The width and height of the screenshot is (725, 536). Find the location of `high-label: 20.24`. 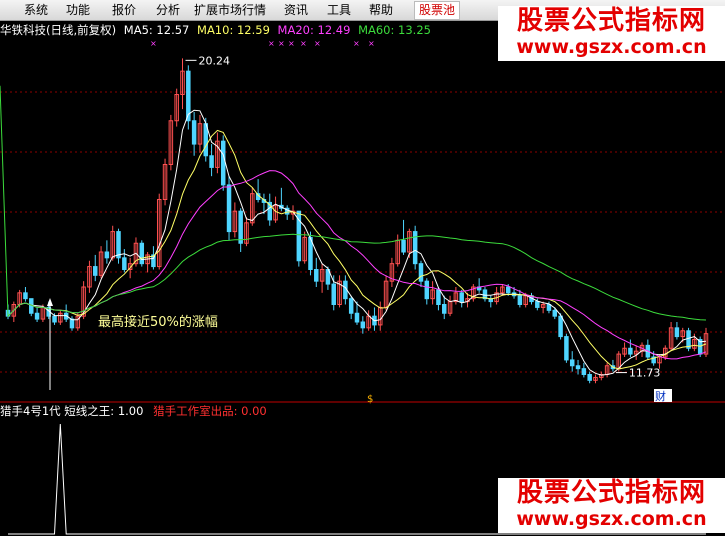

high-label: 20.24 is located at coordinates (215, 60).